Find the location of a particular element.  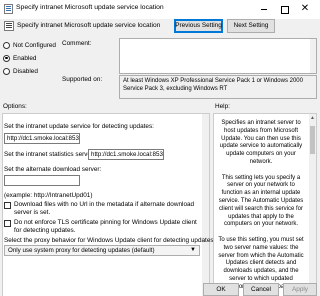

supported-on-label: Supported on: is located at coordinates (82, 79).